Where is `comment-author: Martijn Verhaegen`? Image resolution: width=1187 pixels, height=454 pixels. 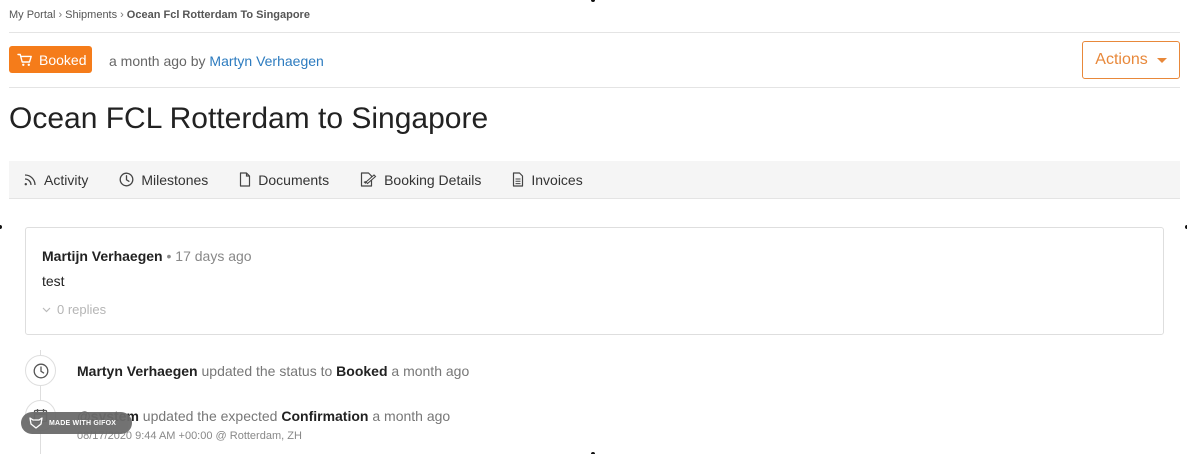
comment-author: Martijn Verhaegen is located at coordinates (102, 256).